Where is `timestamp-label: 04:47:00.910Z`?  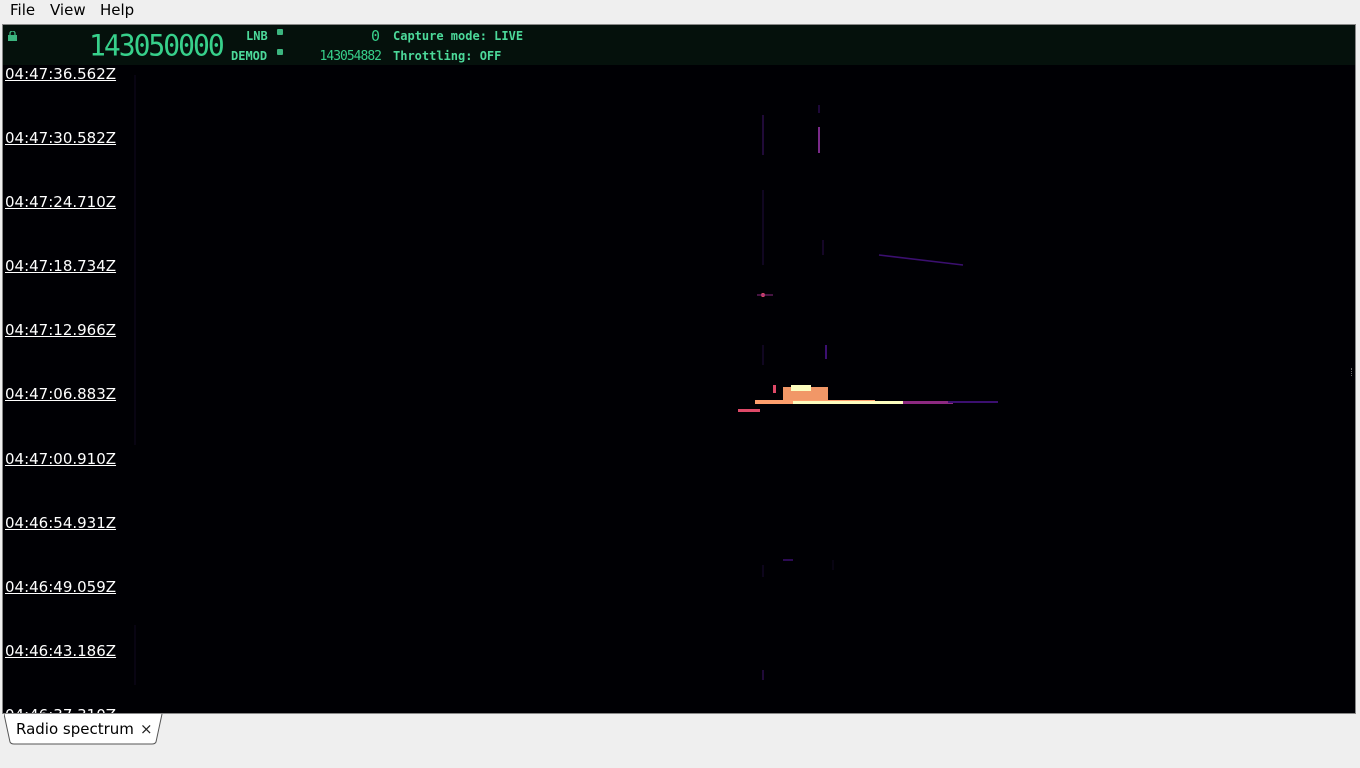
timestamp-label: 04:47:00.910Z is located at coordinates (61, 459).